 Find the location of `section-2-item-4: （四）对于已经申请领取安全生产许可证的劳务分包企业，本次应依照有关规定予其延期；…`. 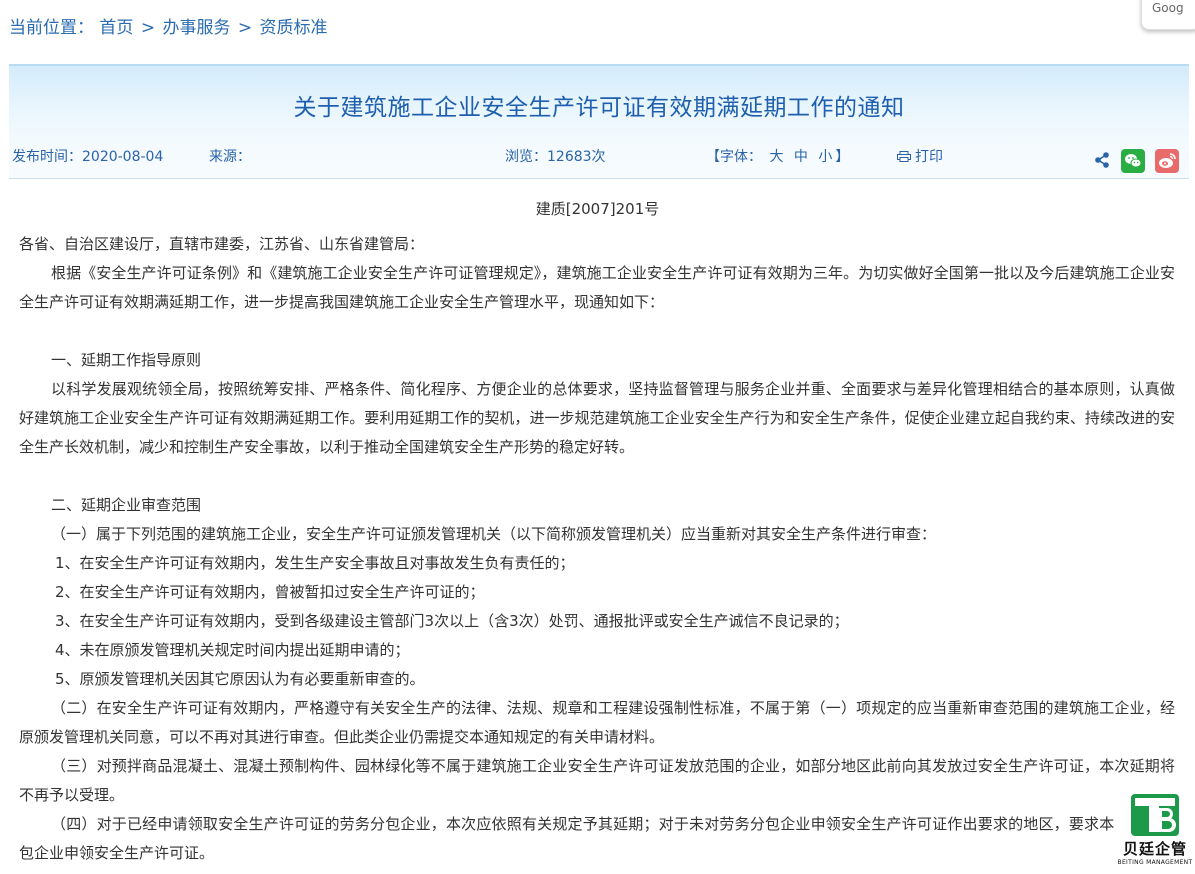

section-2-item-4: （四）对于已经申请领取安全生产许可证的劳务分包企业，本次应依照有关规定予其延期；… is located at coordinates (597, 838).